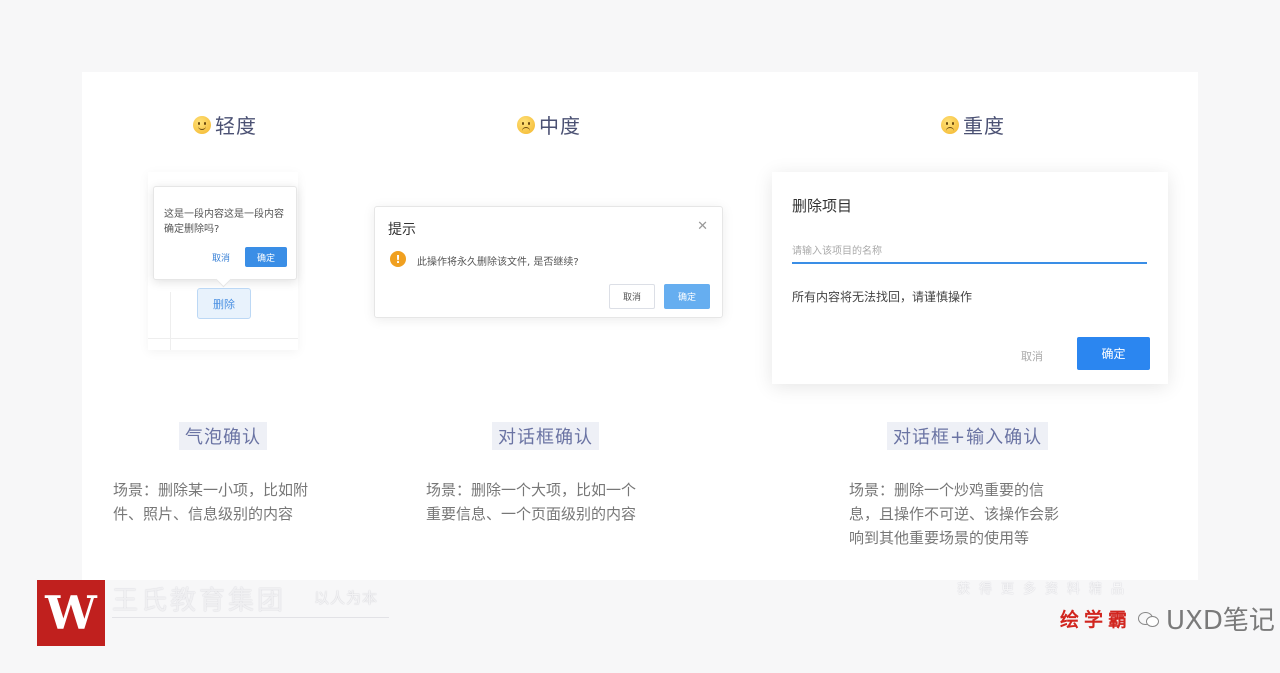 Image resolution: width=1280 pixels, height=673 pixels. I want to click on bubble-popover: 这是一段内容这是一段内容确定删除吗? 取消 确定, so click(225, 237).